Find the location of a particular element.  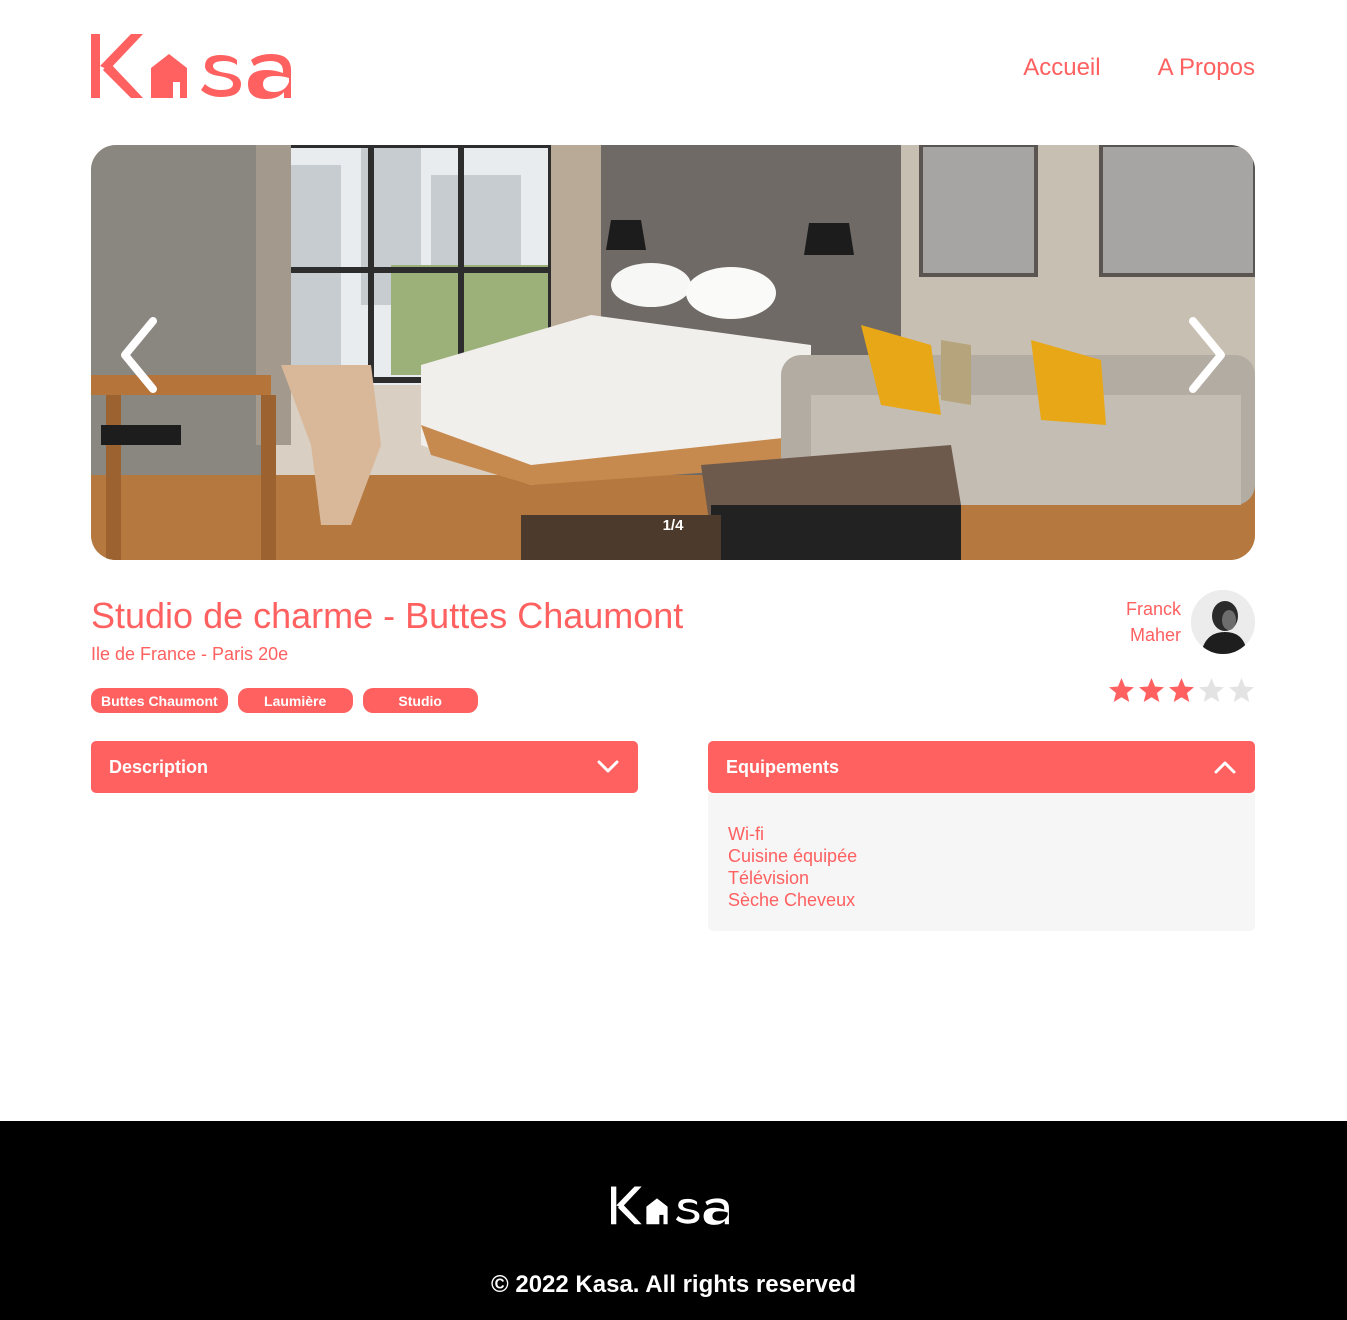

equipements-collapse-title: Equipements is located at coordinates (783, 766).